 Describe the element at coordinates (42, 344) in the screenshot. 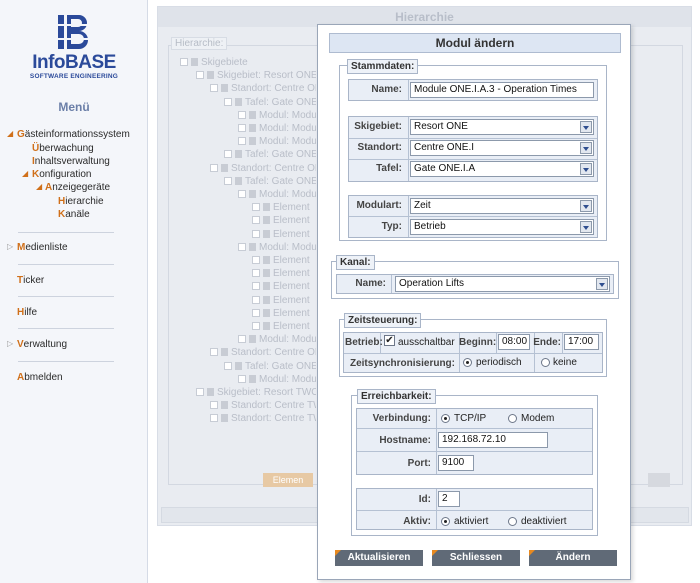

I see `nav-verwaltung: Verwaltung` at that location.